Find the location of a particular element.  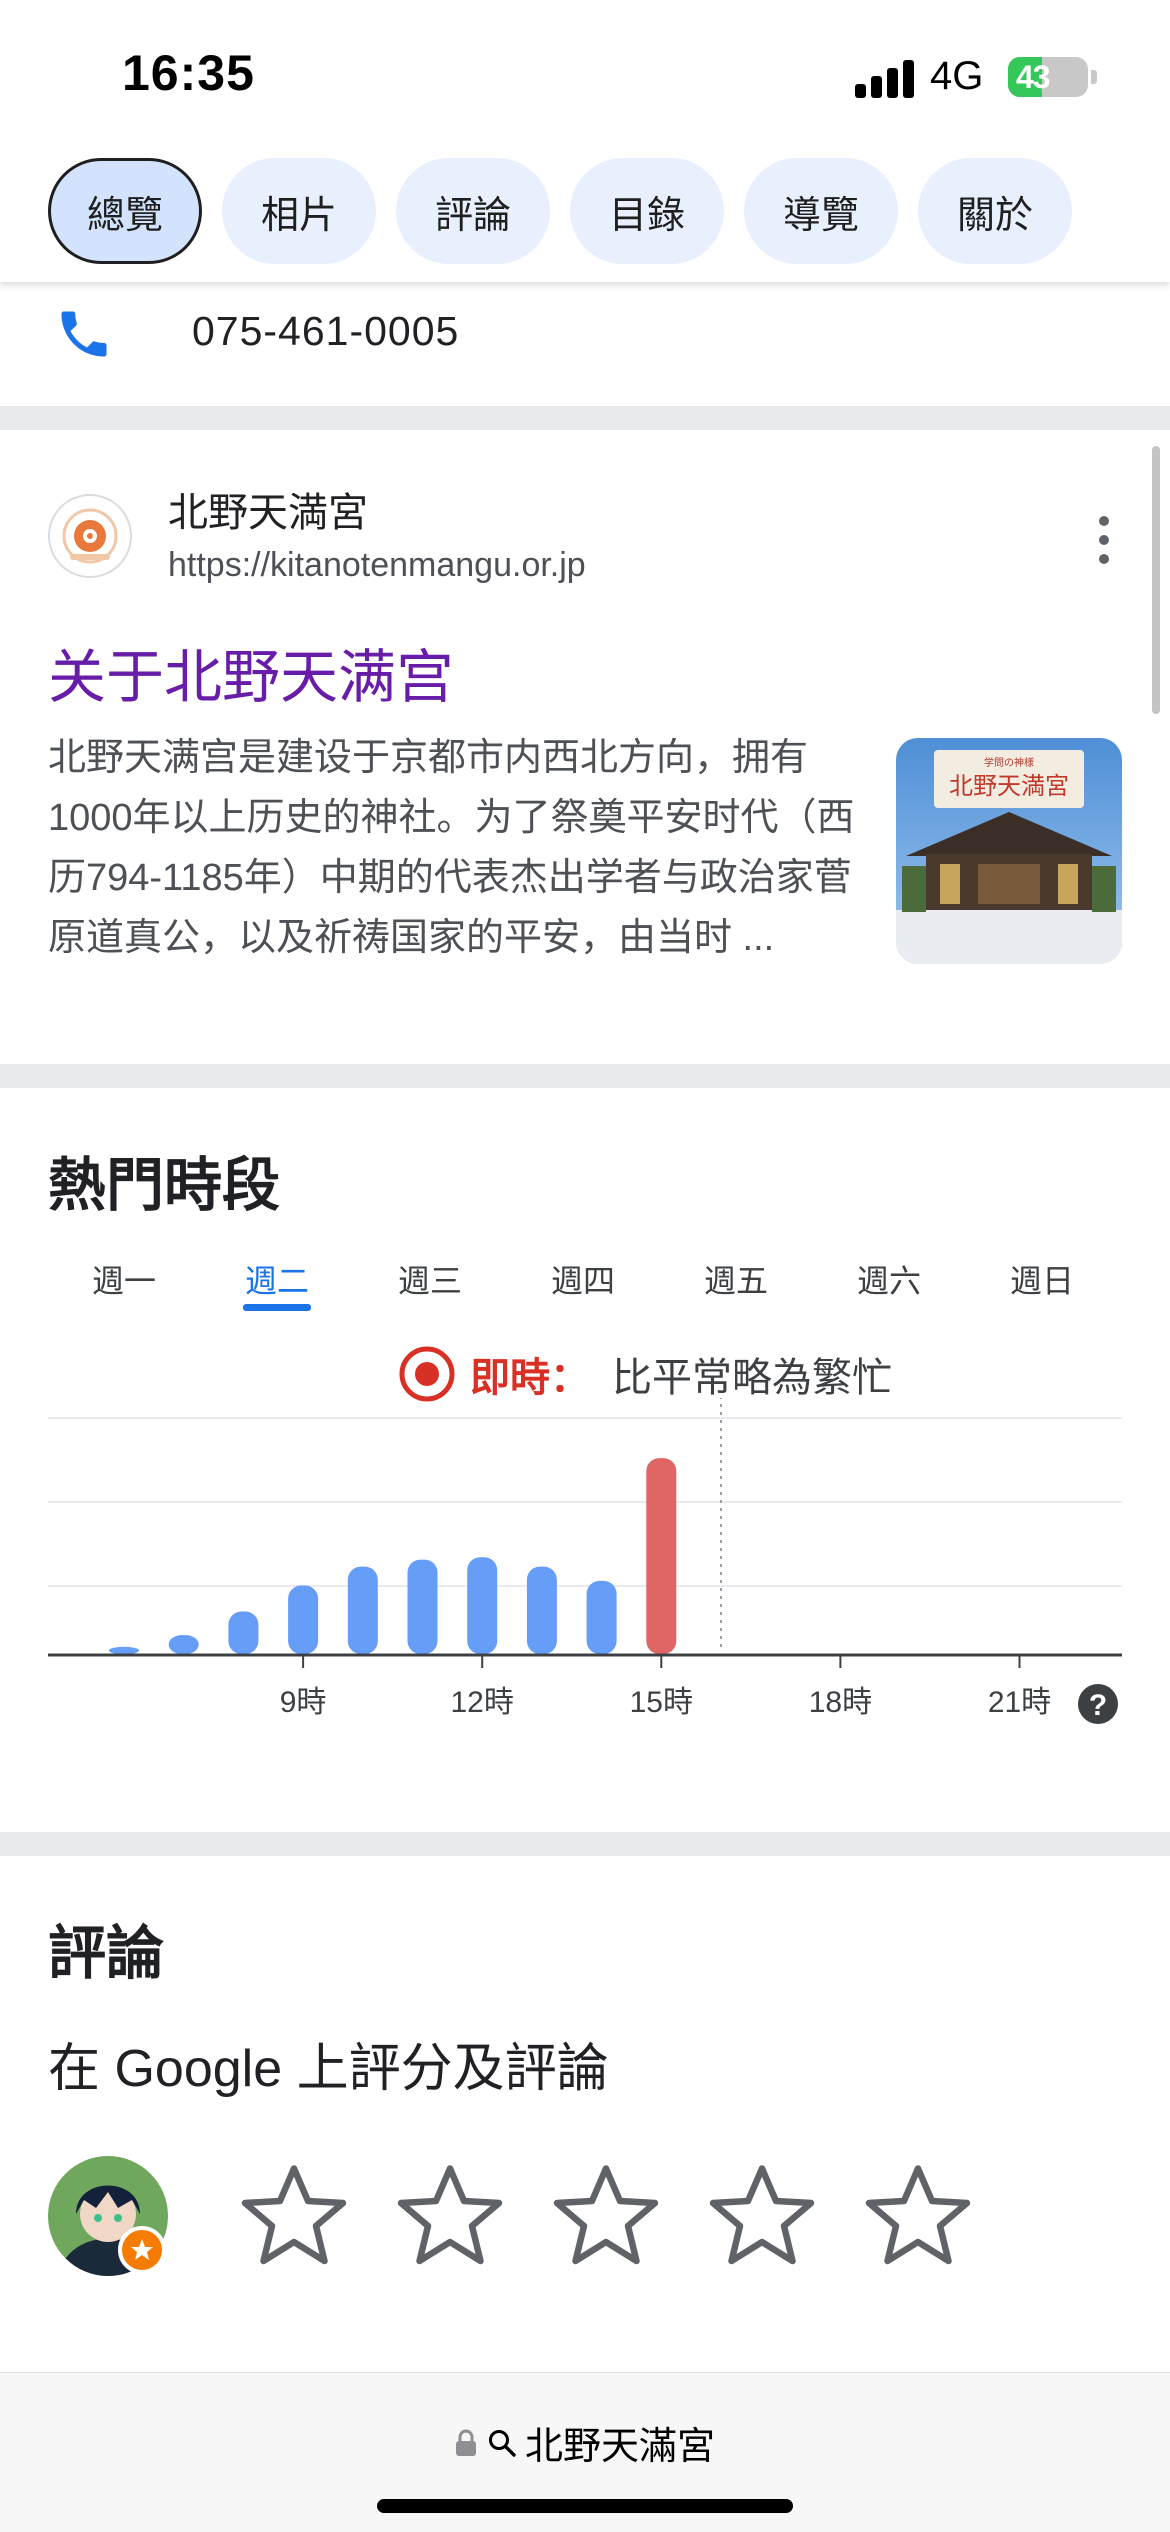

tab-photos: 相片 is located at coordinates (299, 211).